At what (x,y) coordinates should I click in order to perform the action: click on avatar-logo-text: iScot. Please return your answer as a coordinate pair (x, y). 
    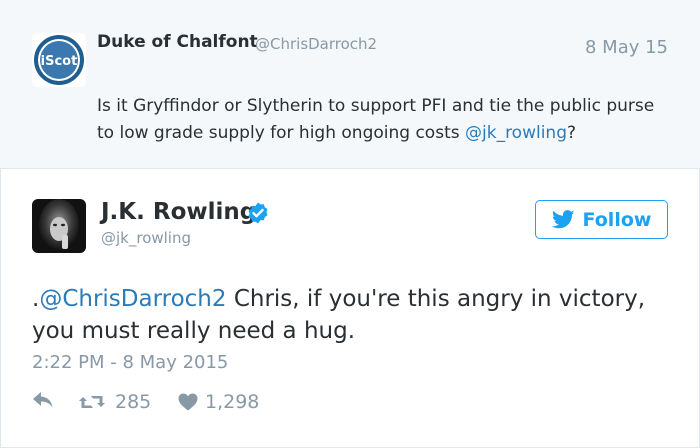
    Looking at the image, I should click on (59, 61).